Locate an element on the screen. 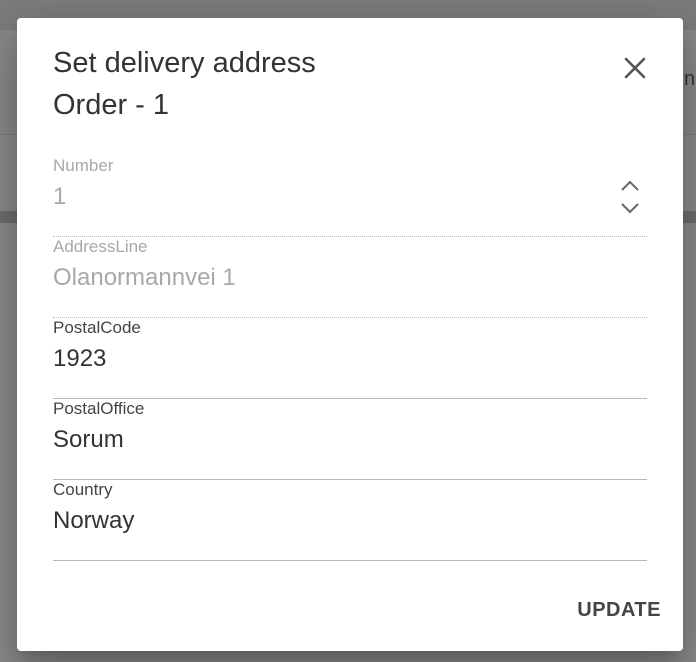  postal-code-input is located at coordinates (333, 359).